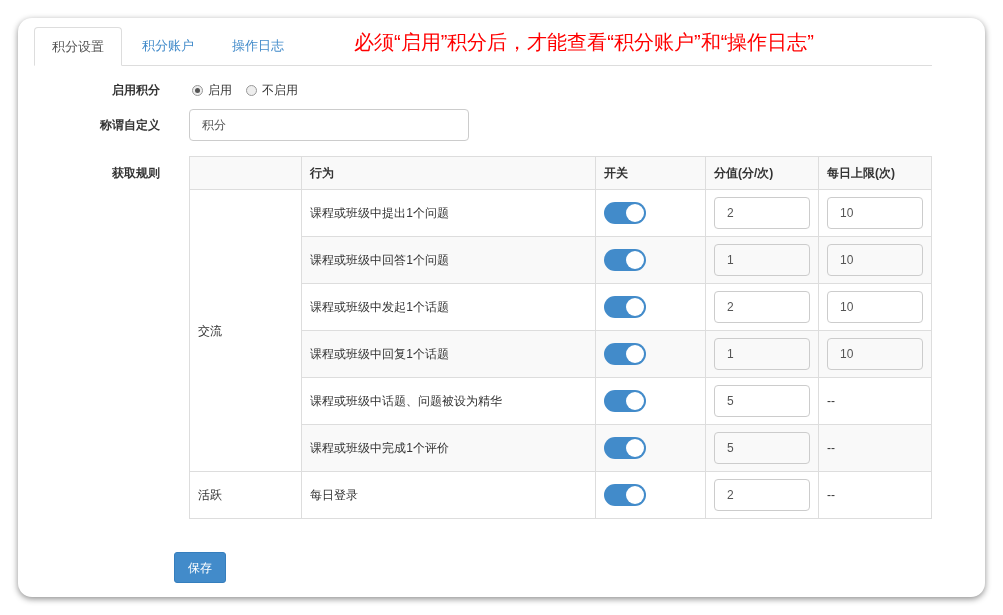 This screenshot has width=1003, height=615. Describe the element at coordinates (129, 125) in the screenshot. I see `field-label: 称谓自定义` at that location.